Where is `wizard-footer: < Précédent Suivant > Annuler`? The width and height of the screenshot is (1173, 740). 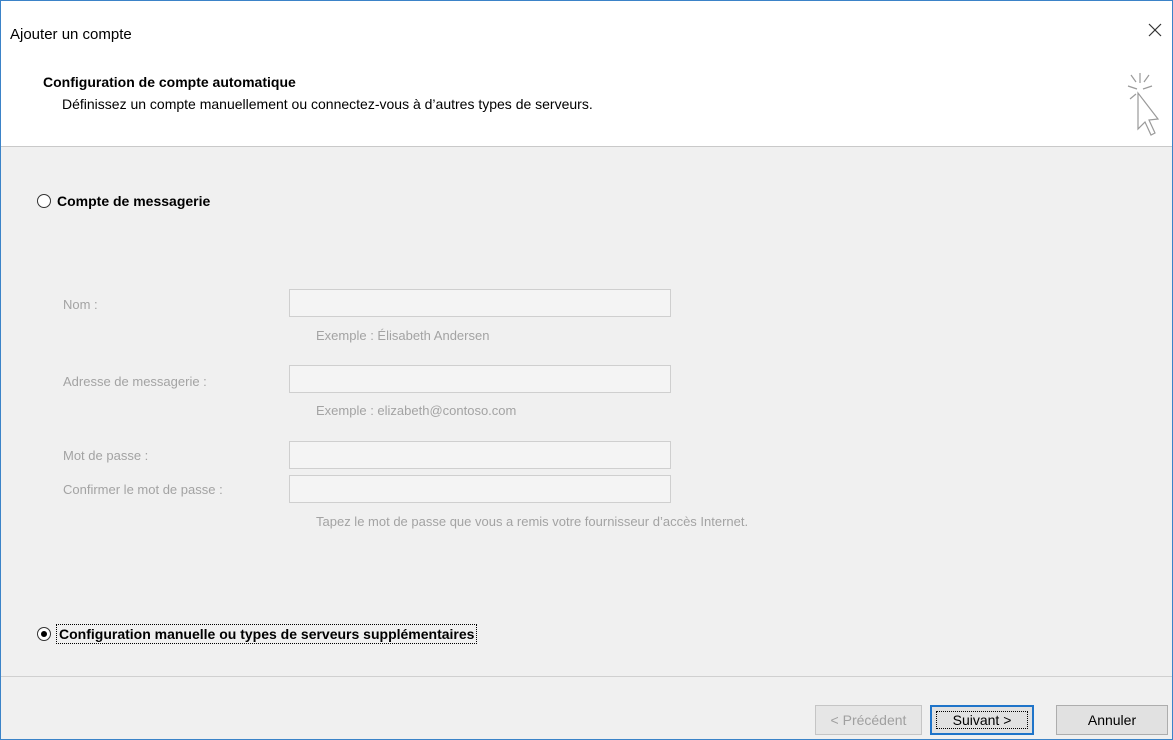
wizard-footer: < Précédent Suivant > Annuler is located at coordinates (586, 707).